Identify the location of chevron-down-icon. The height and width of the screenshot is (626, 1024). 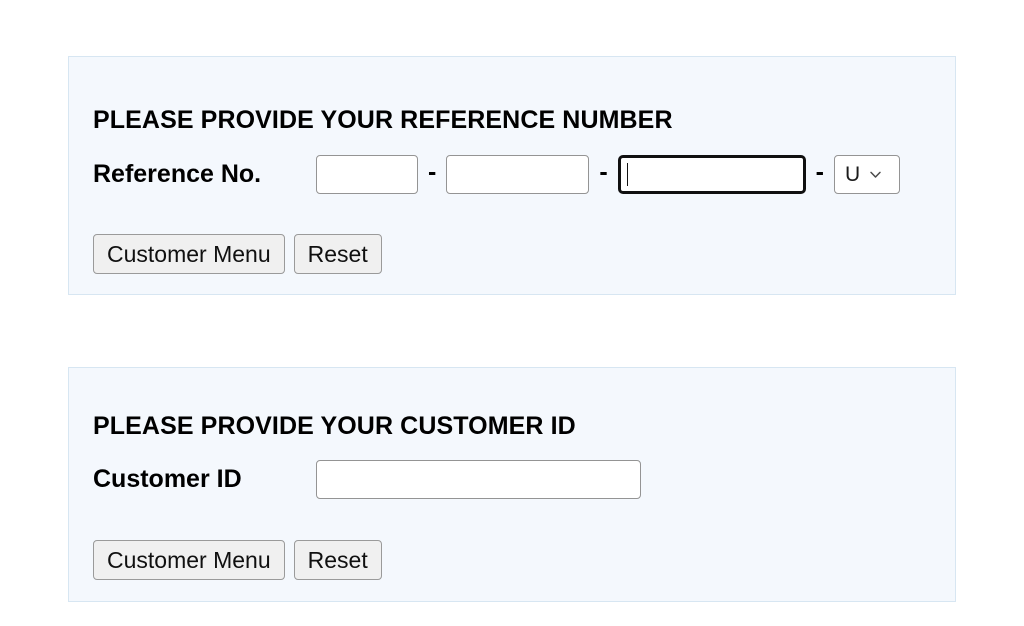
(875, 174).